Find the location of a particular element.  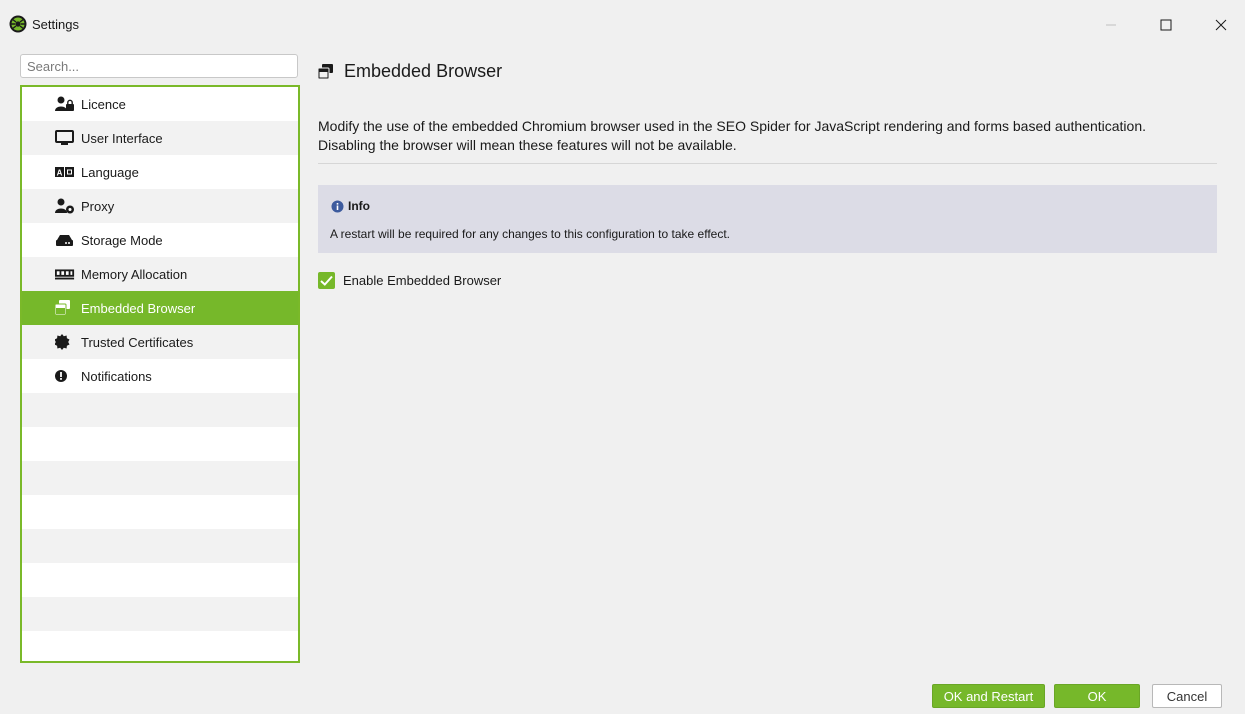

sidebar-item-label: Embedded Browser is located at coordinates (138, 308).